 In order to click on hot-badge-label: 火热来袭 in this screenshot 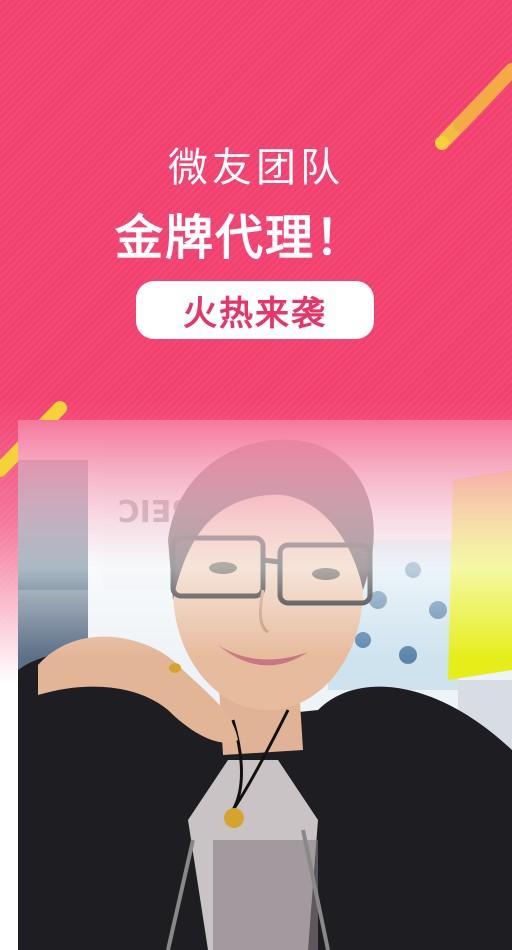, I will do `click(255, 313)`.